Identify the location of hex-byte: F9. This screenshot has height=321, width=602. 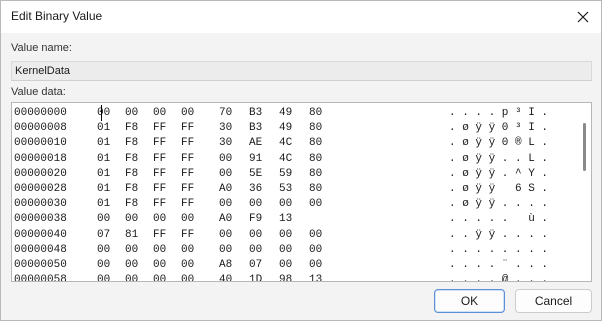
(255, 219).